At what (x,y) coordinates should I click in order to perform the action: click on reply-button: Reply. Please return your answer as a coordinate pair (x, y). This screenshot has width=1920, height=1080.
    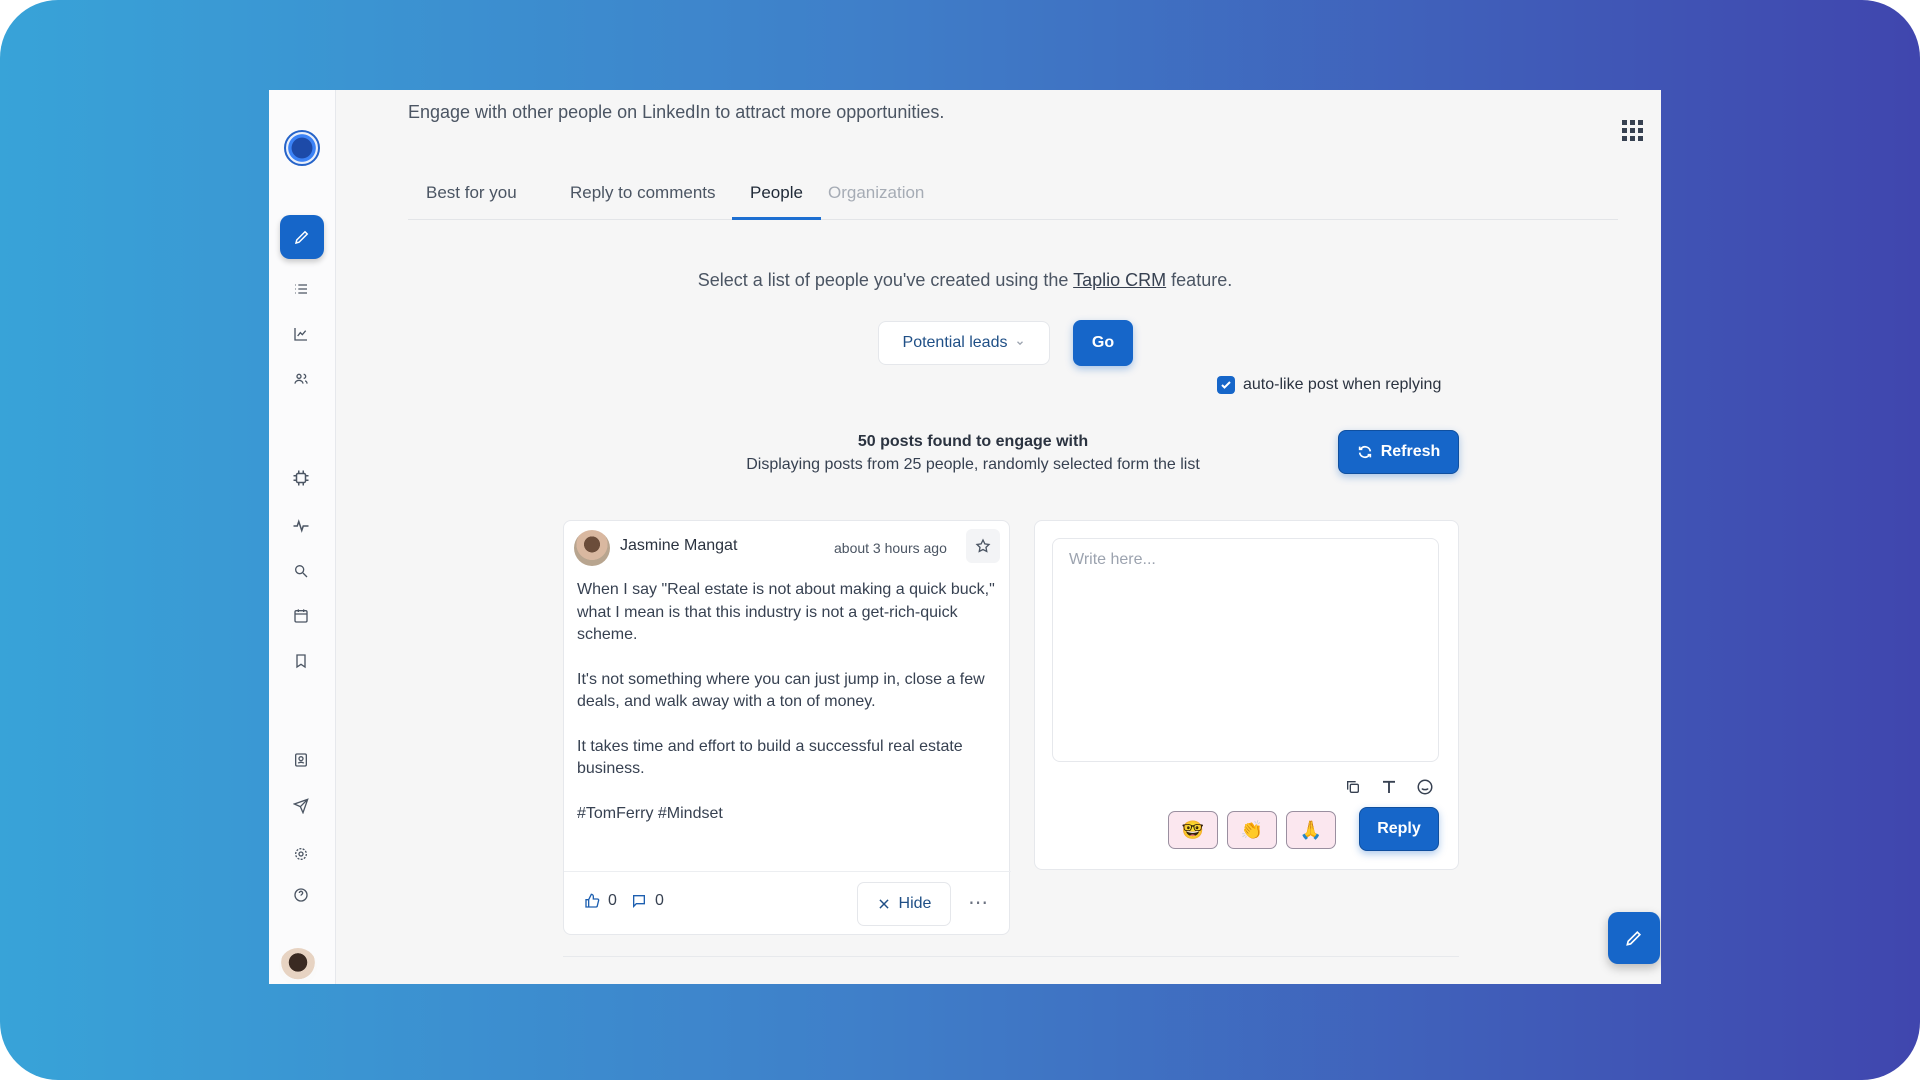
    Looking at the image, I should click on (1399, 829).